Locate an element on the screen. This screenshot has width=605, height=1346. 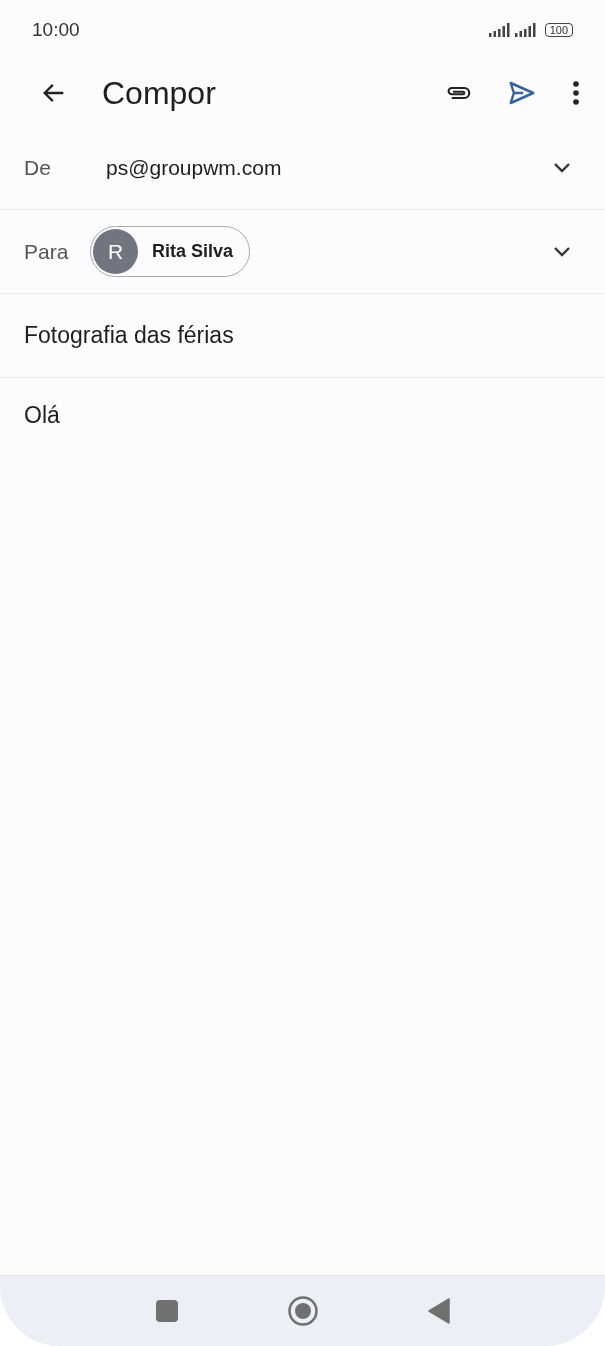
from-address: ps@groupwm.com is located at coordinates (329, 167).